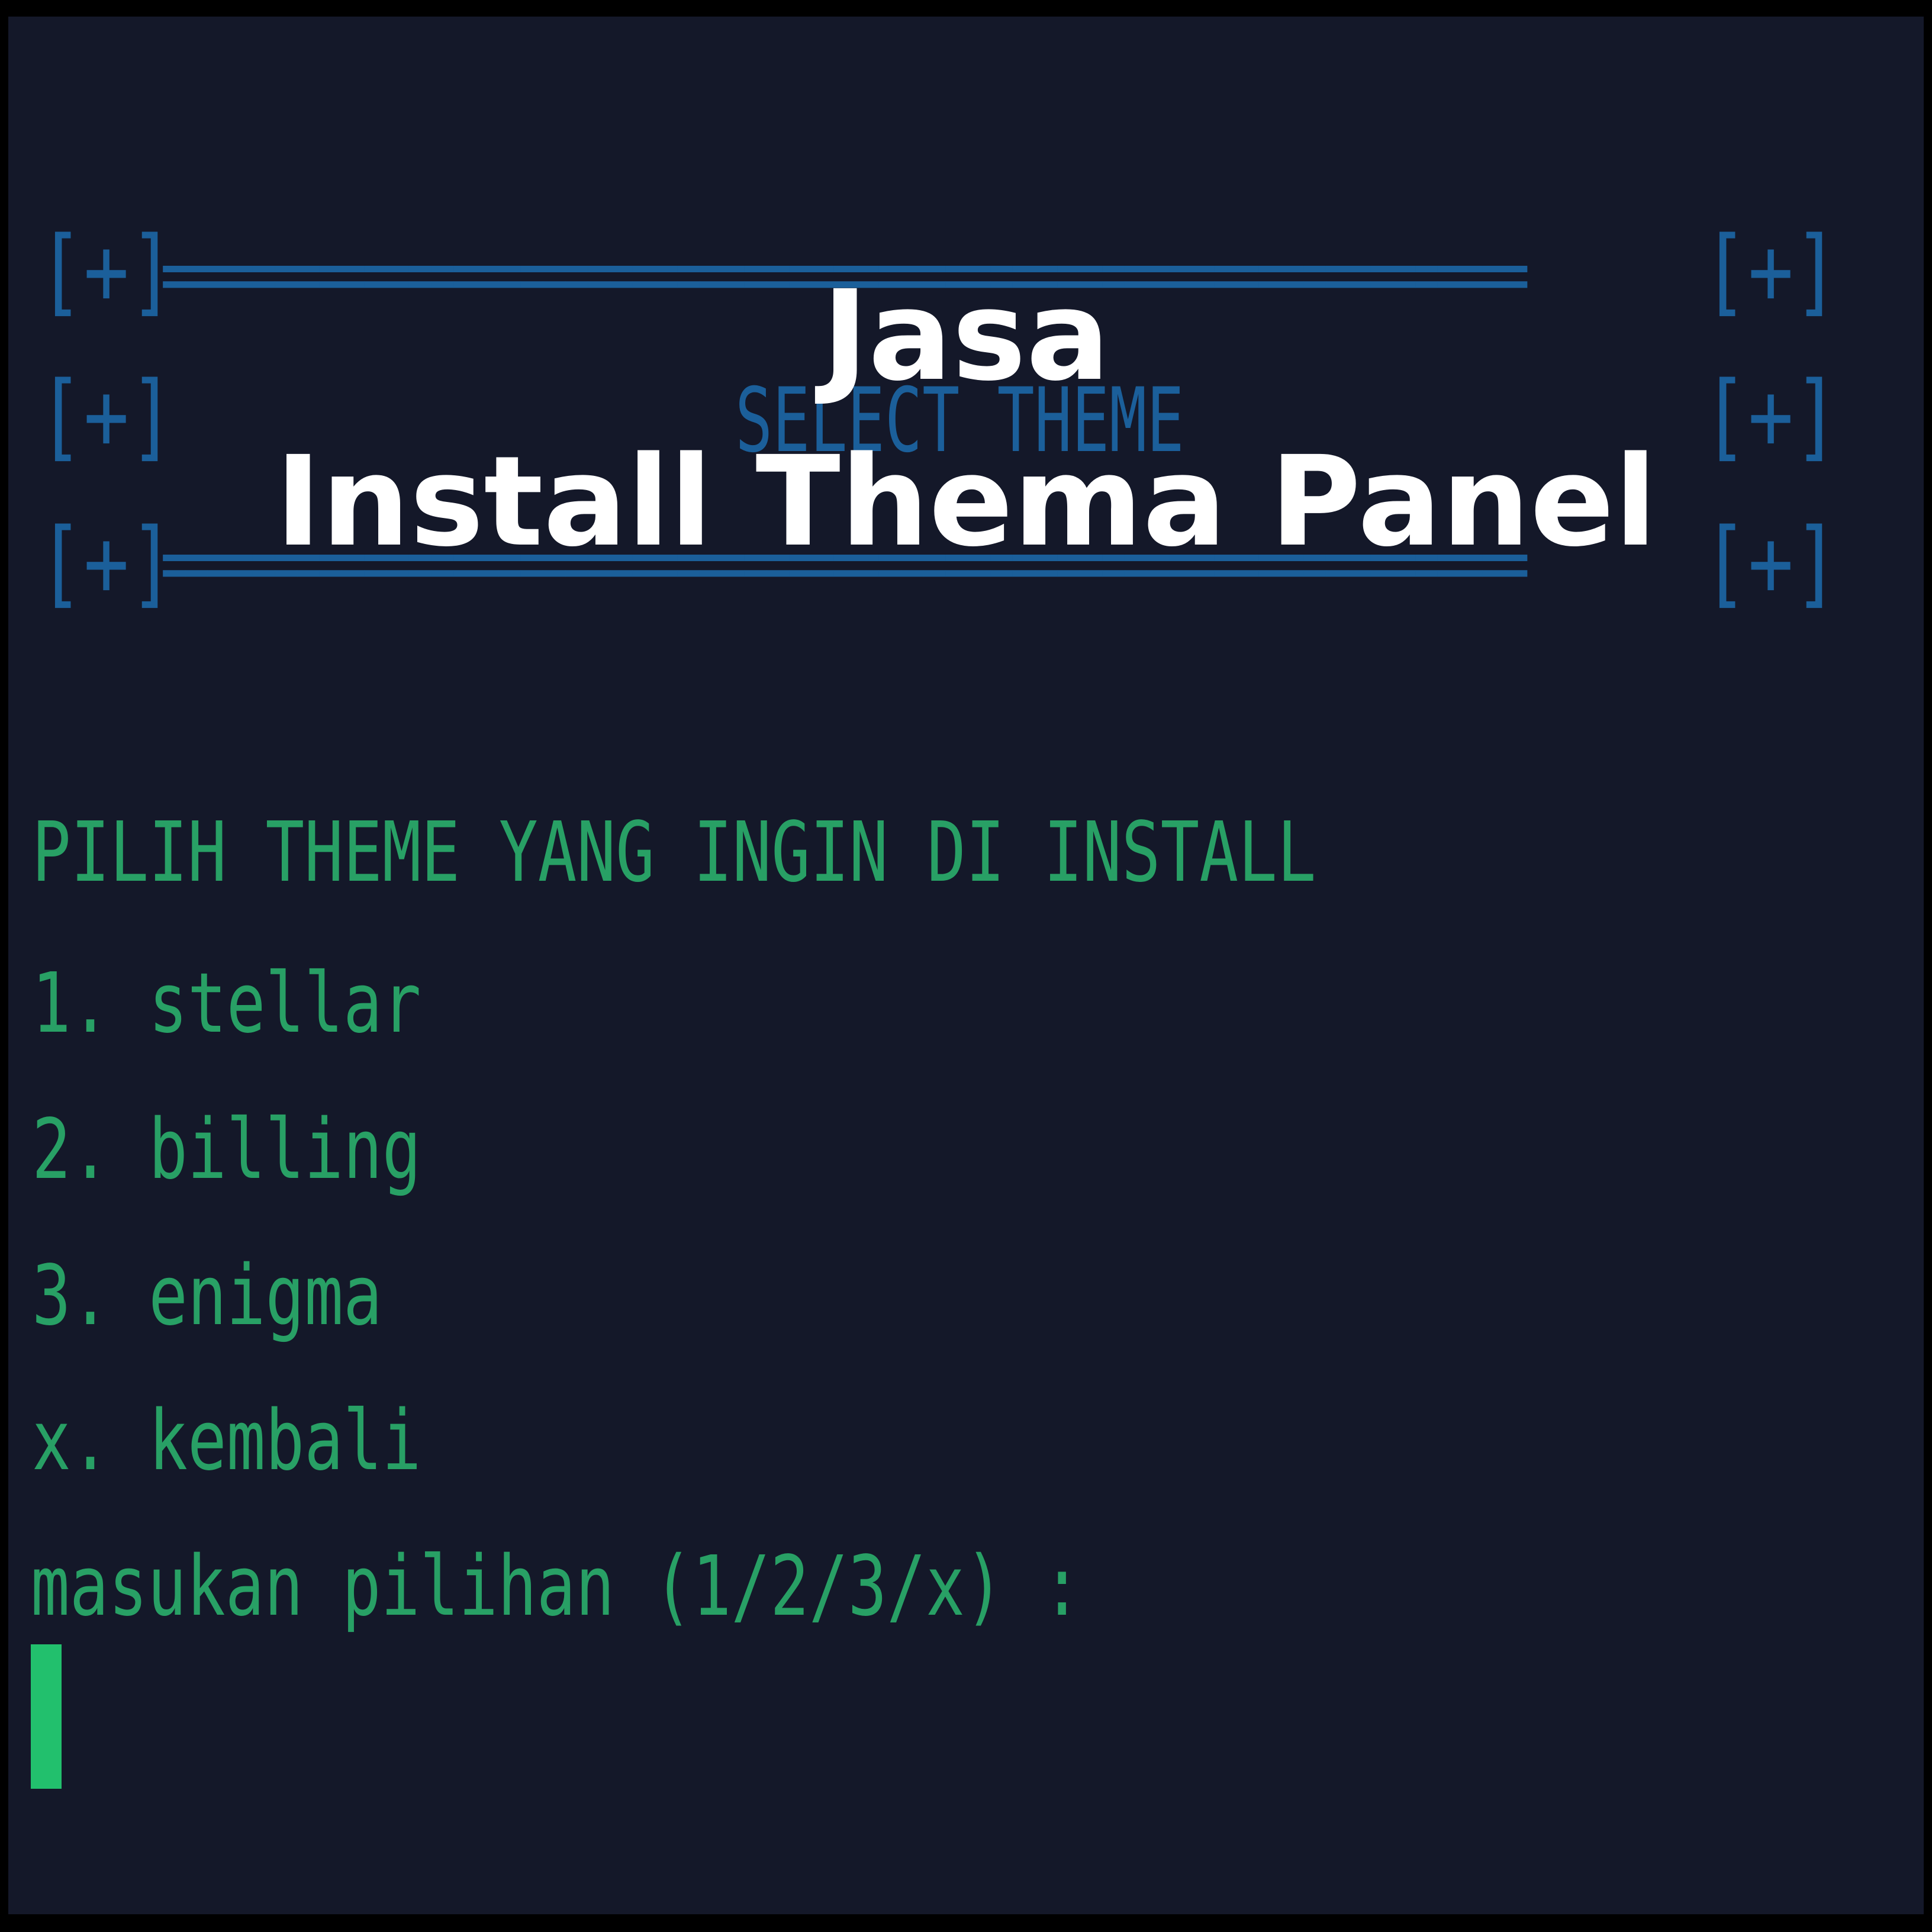 This screenshot has width=1932, height=1932. What do you see at coordinates (556, 1587) in the screenshot?
I see `input-prompt: masukan pilihan (1/2/3/x) :` at bounding box center [556, 1587].